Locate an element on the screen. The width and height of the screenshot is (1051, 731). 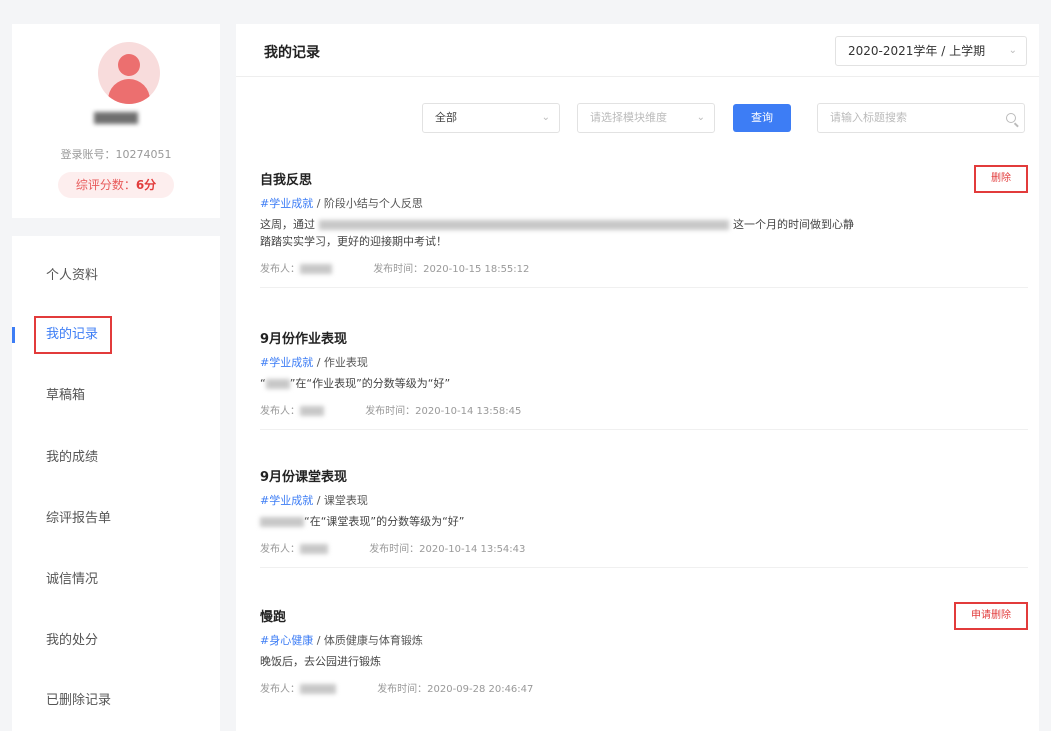
record-subcategory: / 阶段小结与个人反思 is located at coordinates (368, 203).